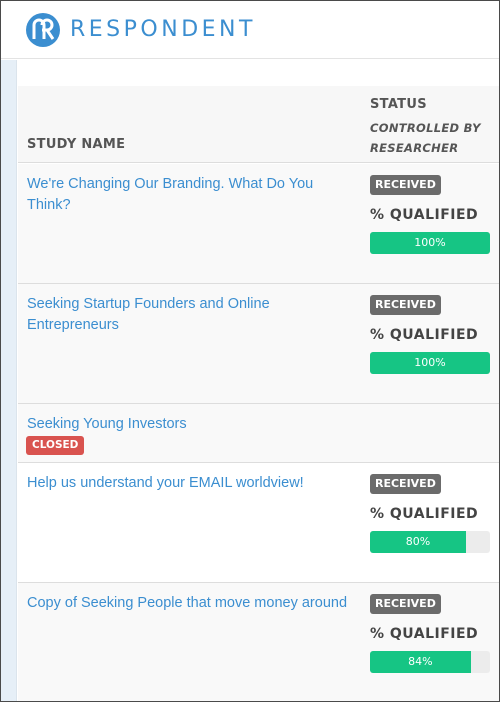 The height and width of the screenshot is (702, 500). Describe the element at coordinates (418, 541) in the screenshot. I see `progress-text: 80%` at that location.